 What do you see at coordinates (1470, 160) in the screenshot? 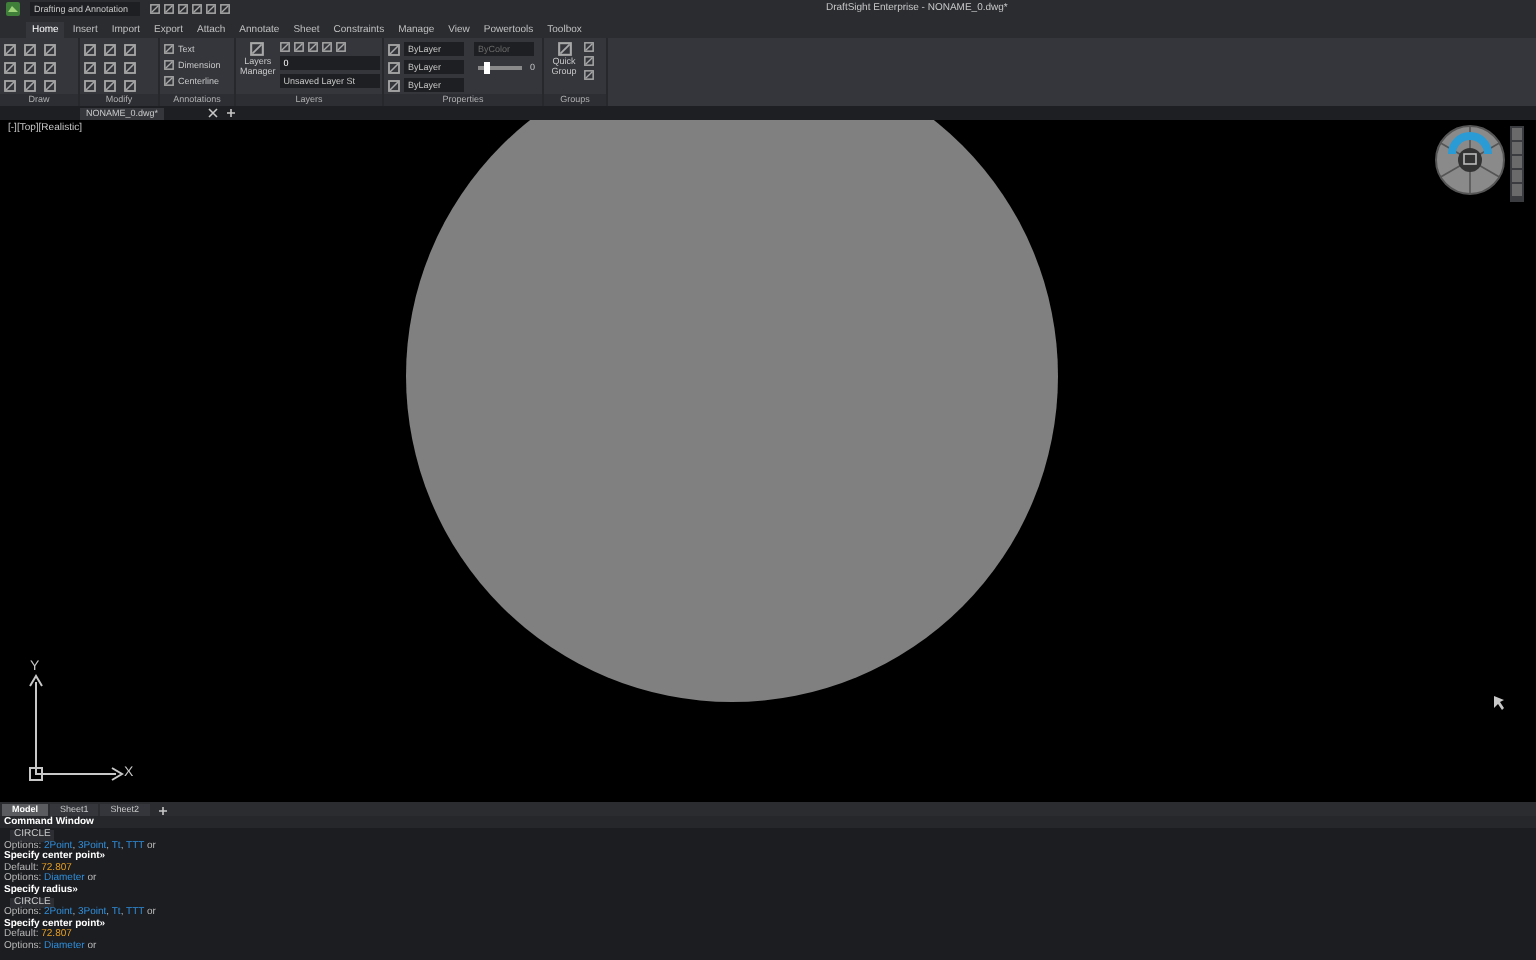
I see `compass-wheel-icon` at bounding box center [1470, 160].